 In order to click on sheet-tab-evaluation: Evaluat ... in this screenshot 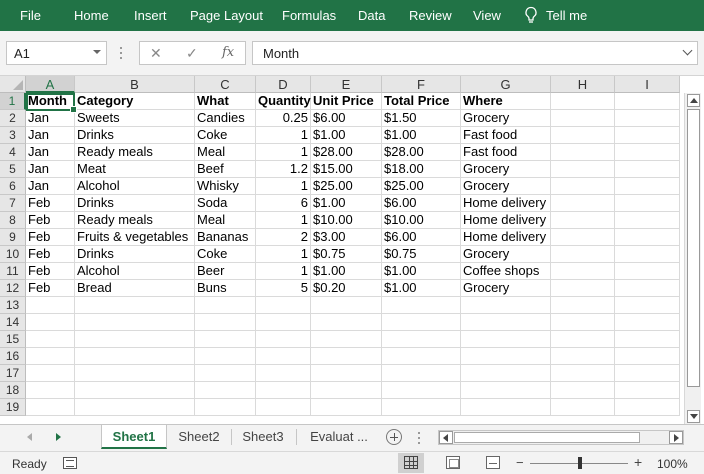, I will do `click(339, 437)`.